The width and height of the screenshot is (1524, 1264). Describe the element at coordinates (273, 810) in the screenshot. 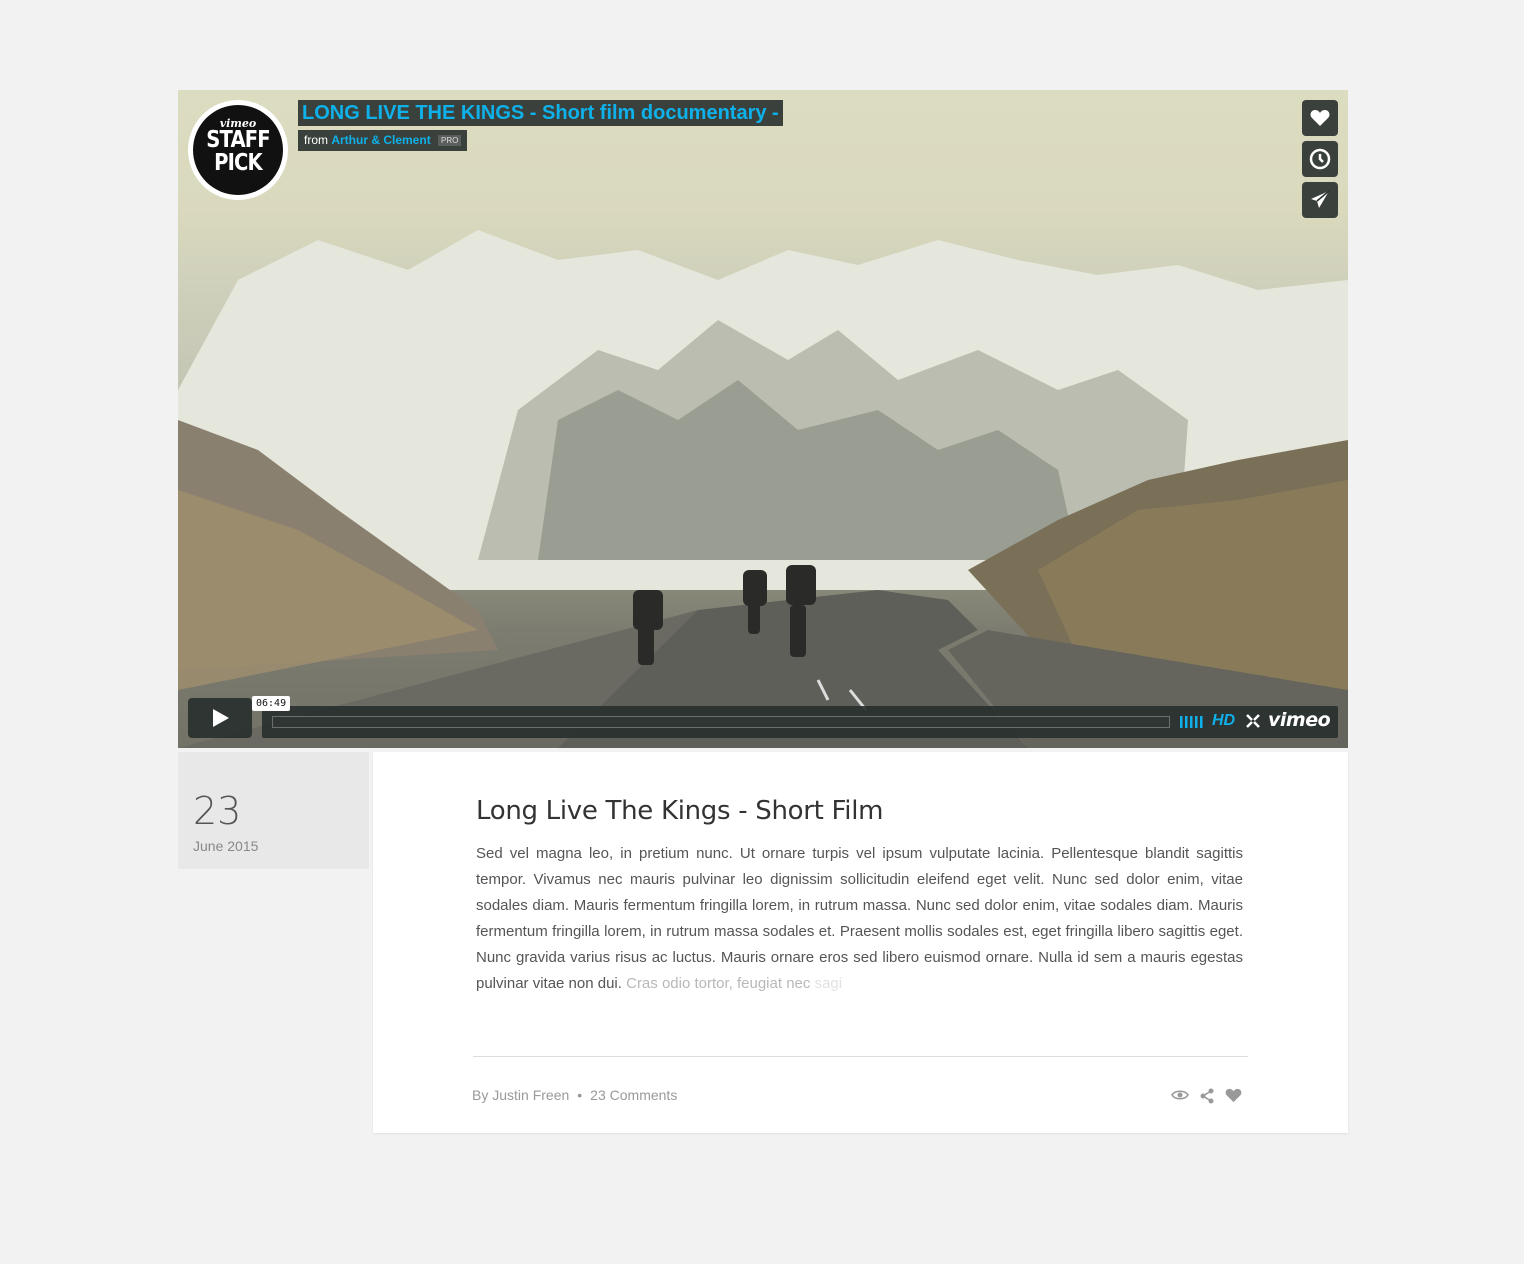

I see `post-date: 23 June 2015` at that location.